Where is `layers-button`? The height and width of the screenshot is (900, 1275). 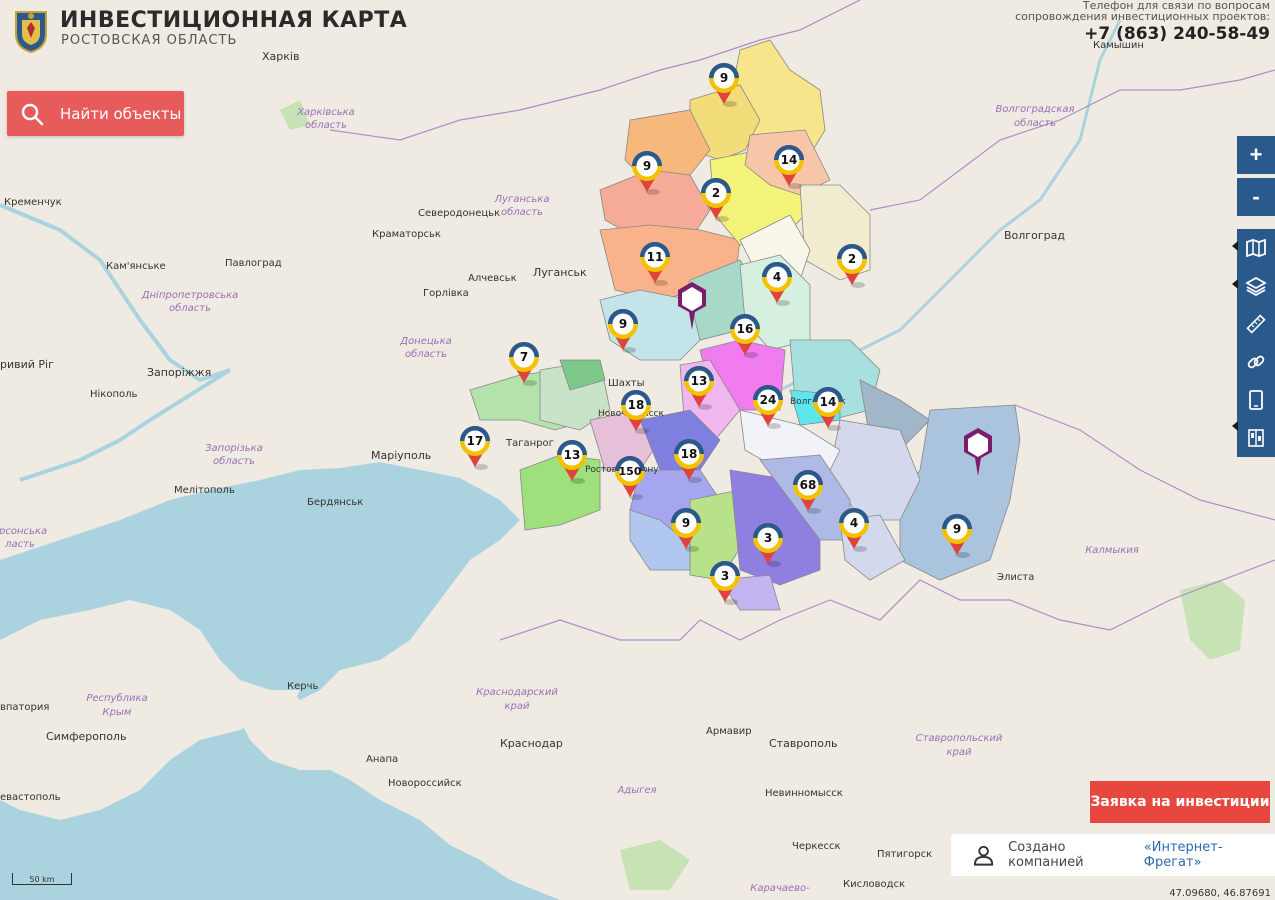
layers-button is located at coordinates (1256, 286).